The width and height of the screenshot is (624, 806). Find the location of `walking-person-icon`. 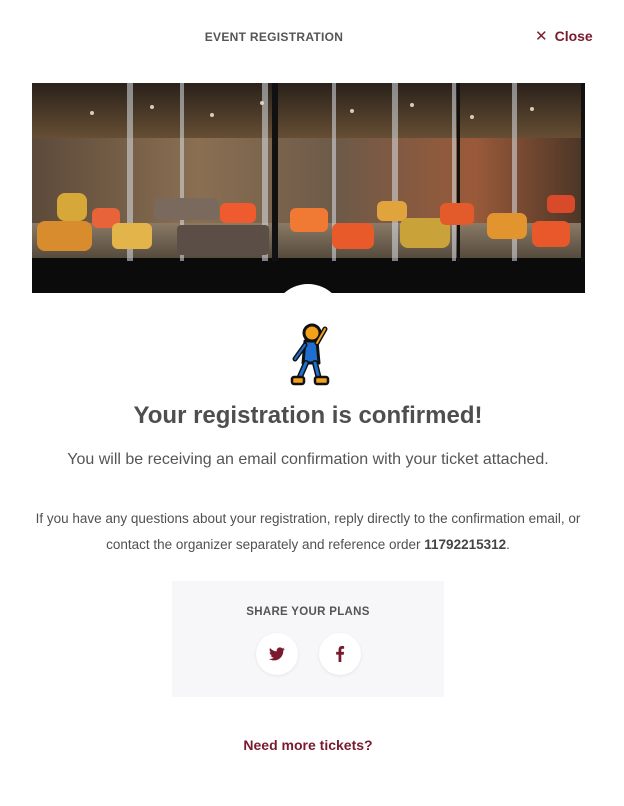

walking-person-icon is located at coordinates (309, 355).